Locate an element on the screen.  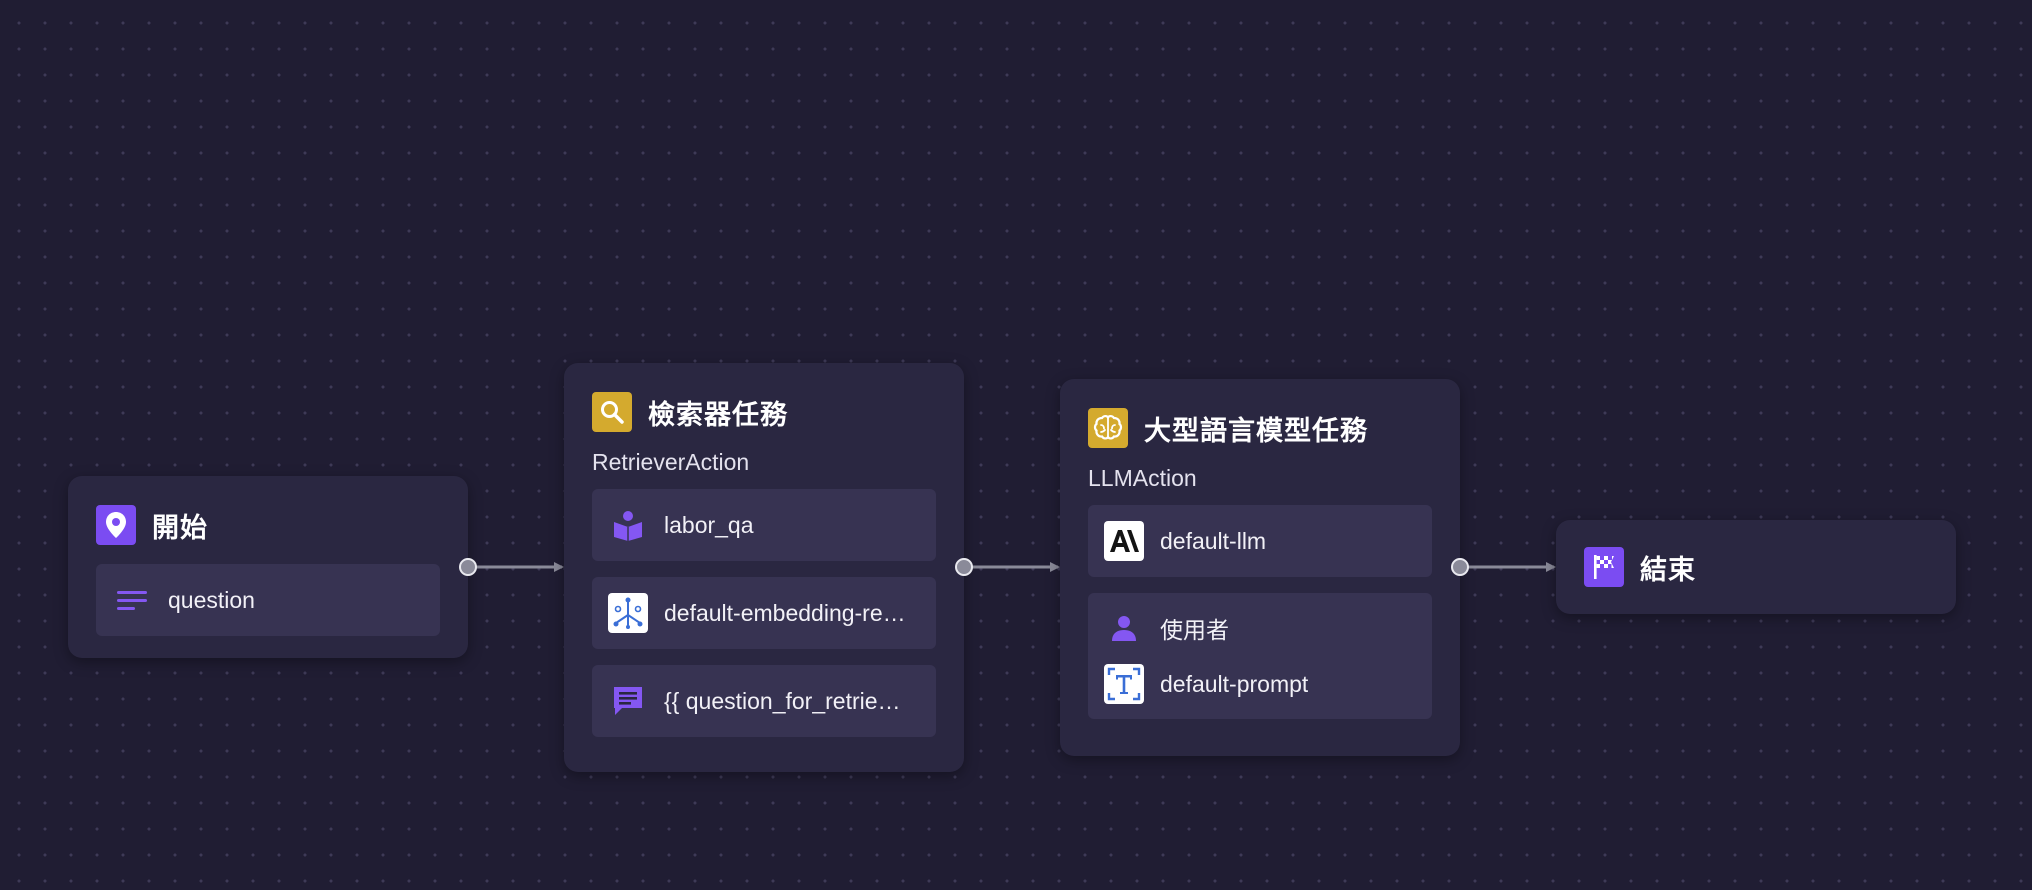
llm-node-subtitle: LLMAction is located at coordinates (1142, 478).